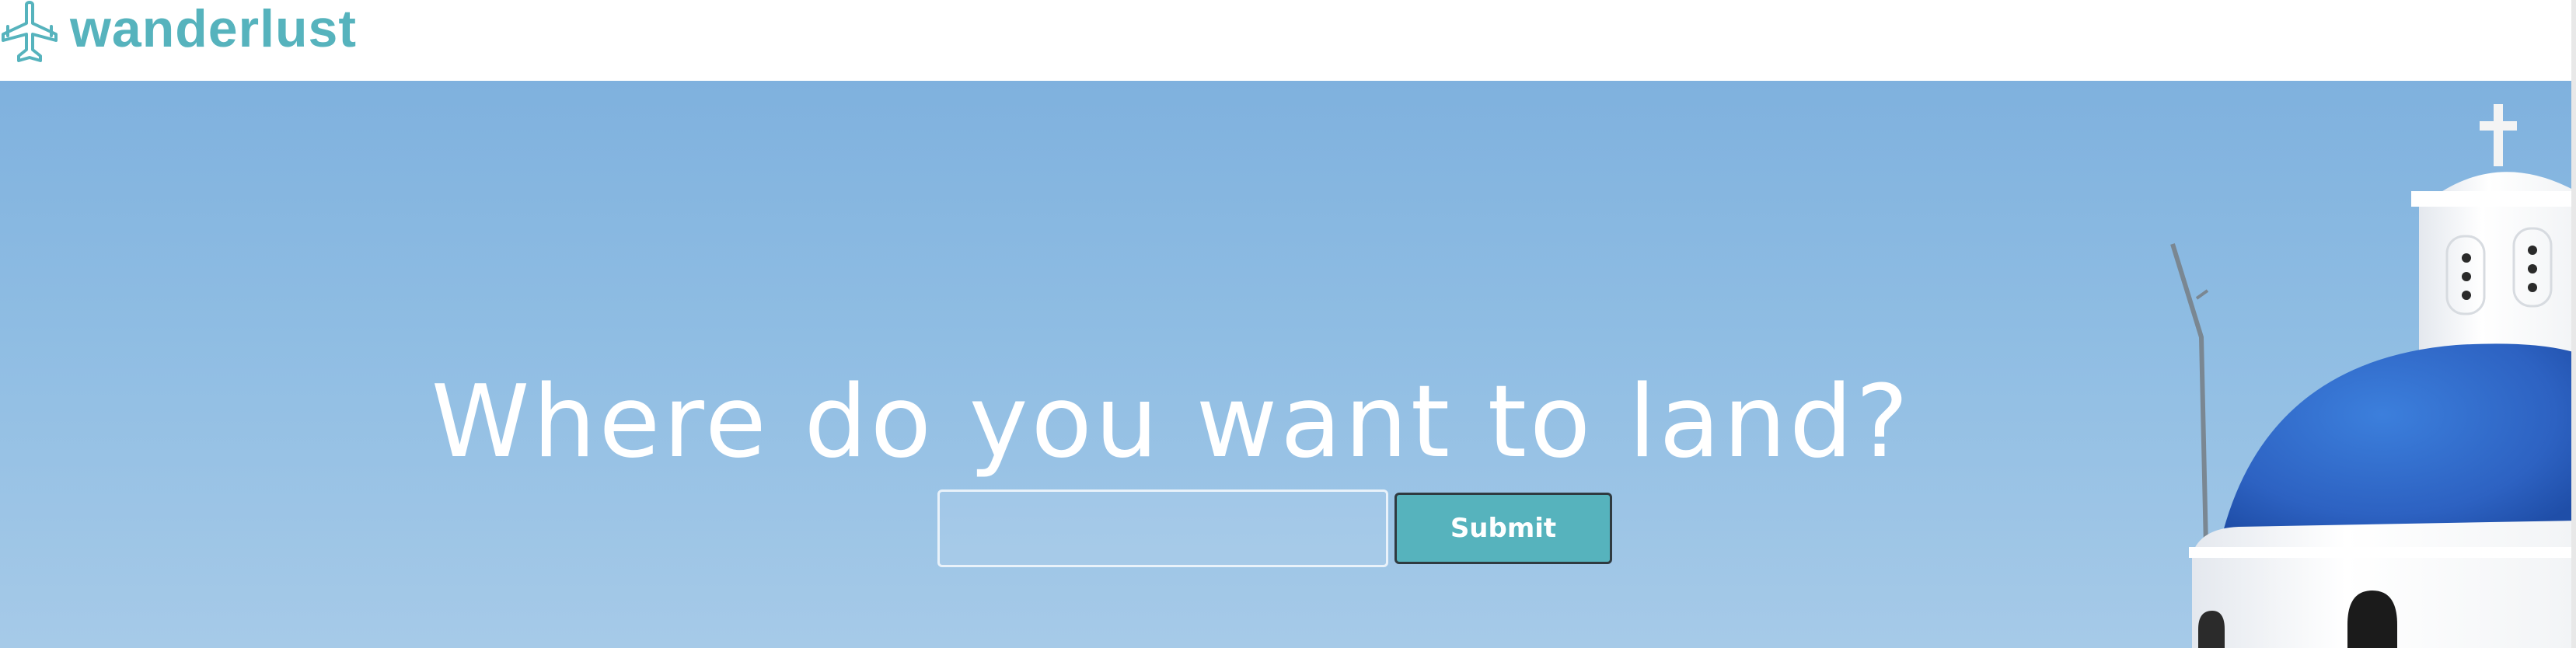 The height and width of the screenshot is (648, 2576). Describe the element at coordinates (2574, 324) in the screenshot. I see `page-scrollbar` at that location.